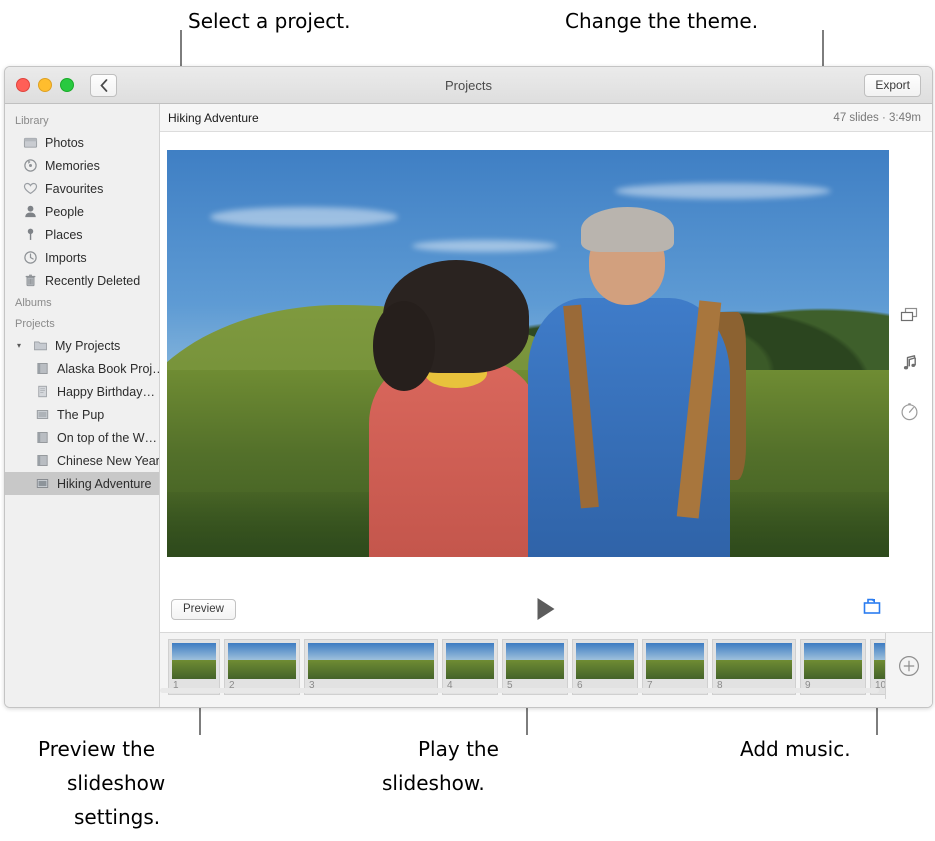 Image resolution: width=935 pixels, height=841 pixels. What do you see at coordinates (88, 345) in the screenshot?
I see `sidebar-item-label: My Projects` at bounding box center [88, 345].